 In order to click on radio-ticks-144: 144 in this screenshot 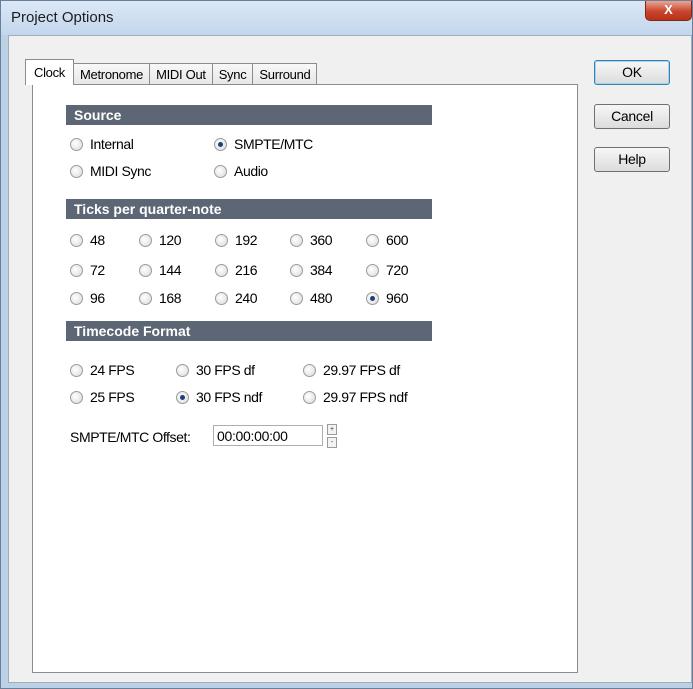, I will do `click(160, 270)`.